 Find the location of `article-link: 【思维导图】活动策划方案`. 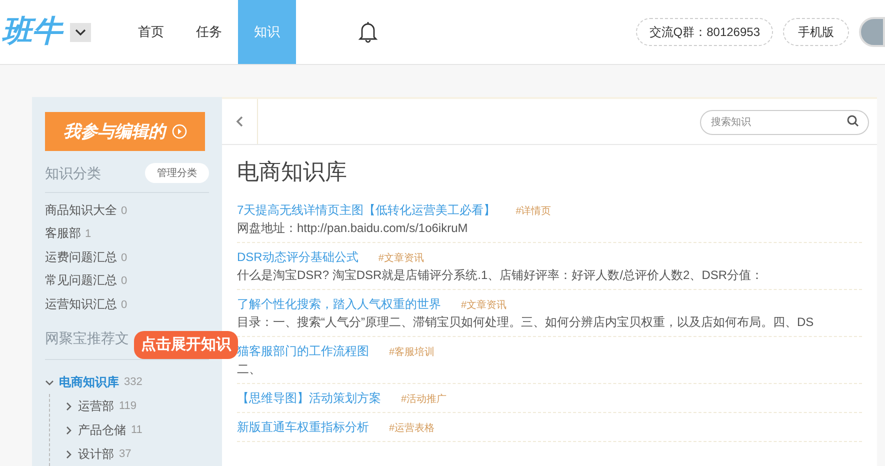

article-link: 【思维导图】活动策划方案 is located at coordinates (309, 398).